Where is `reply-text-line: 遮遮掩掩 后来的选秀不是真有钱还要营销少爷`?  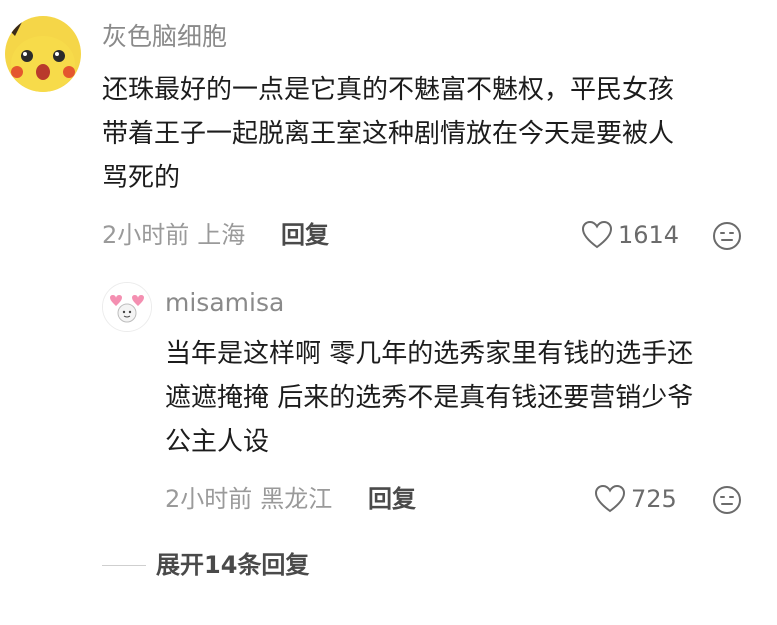 reply-text-line: 遮遮掩掩 后来的选秀不是真有钱还要营销少爷 is located at coordinates (429, 398).